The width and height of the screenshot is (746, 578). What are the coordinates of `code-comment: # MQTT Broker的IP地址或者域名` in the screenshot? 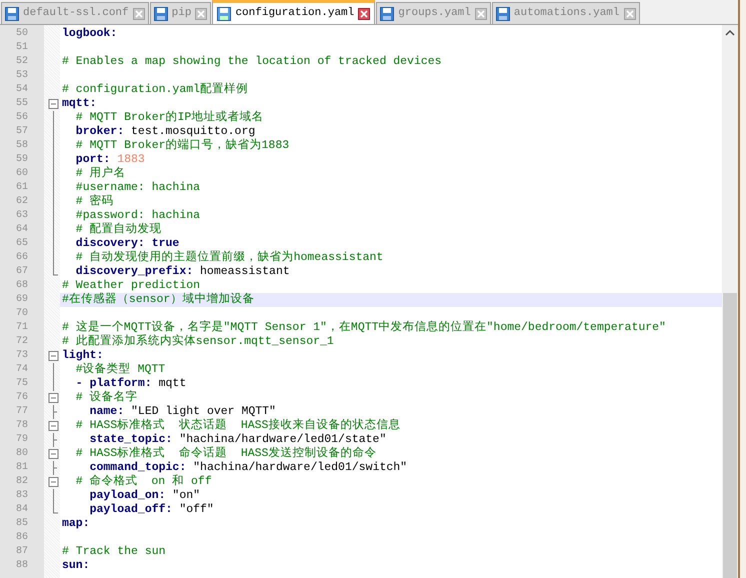 It's located at (169, 117).